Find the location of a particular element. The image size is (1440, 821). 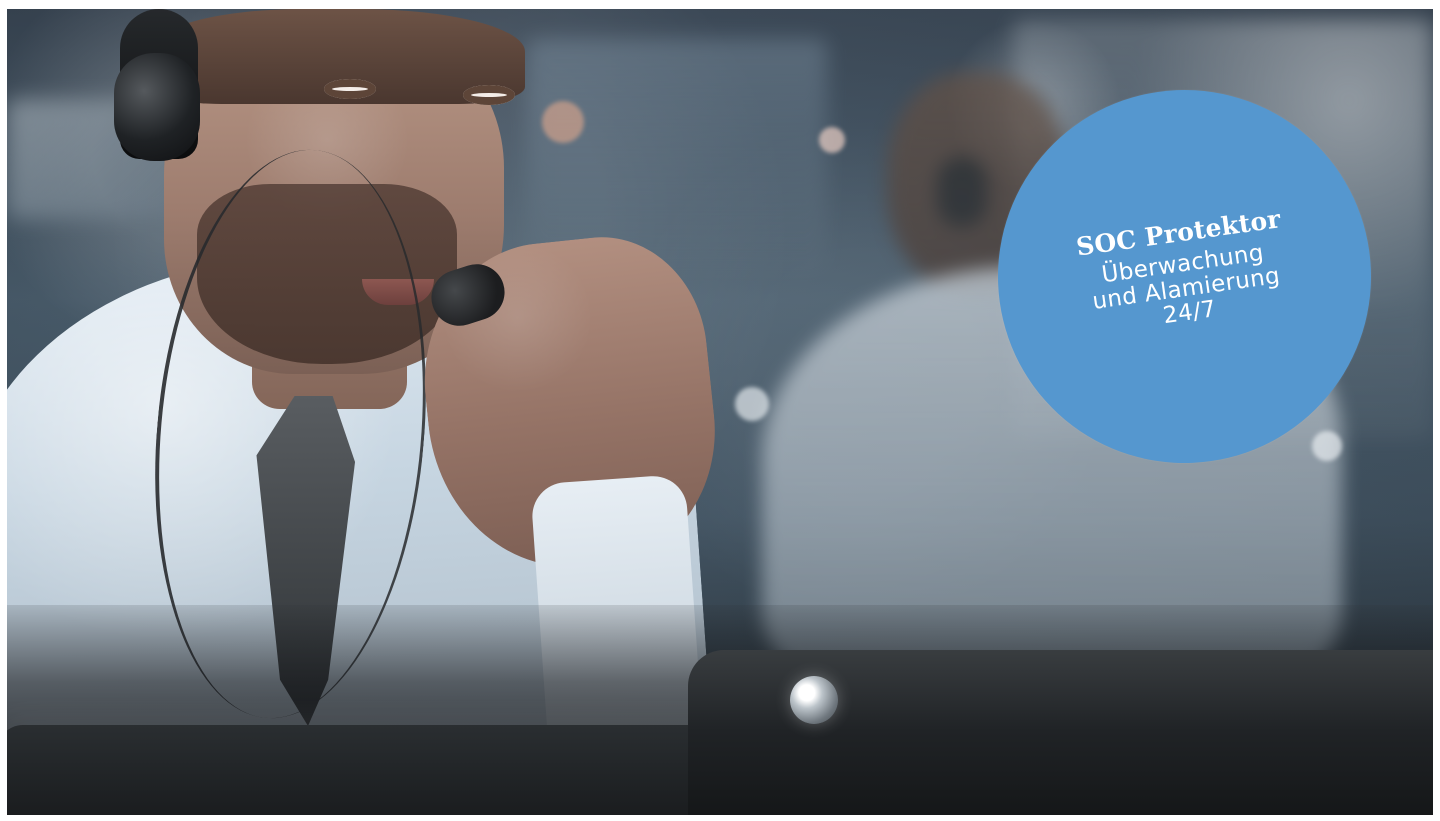

monitor-right is located at coordinates (1060, 732).